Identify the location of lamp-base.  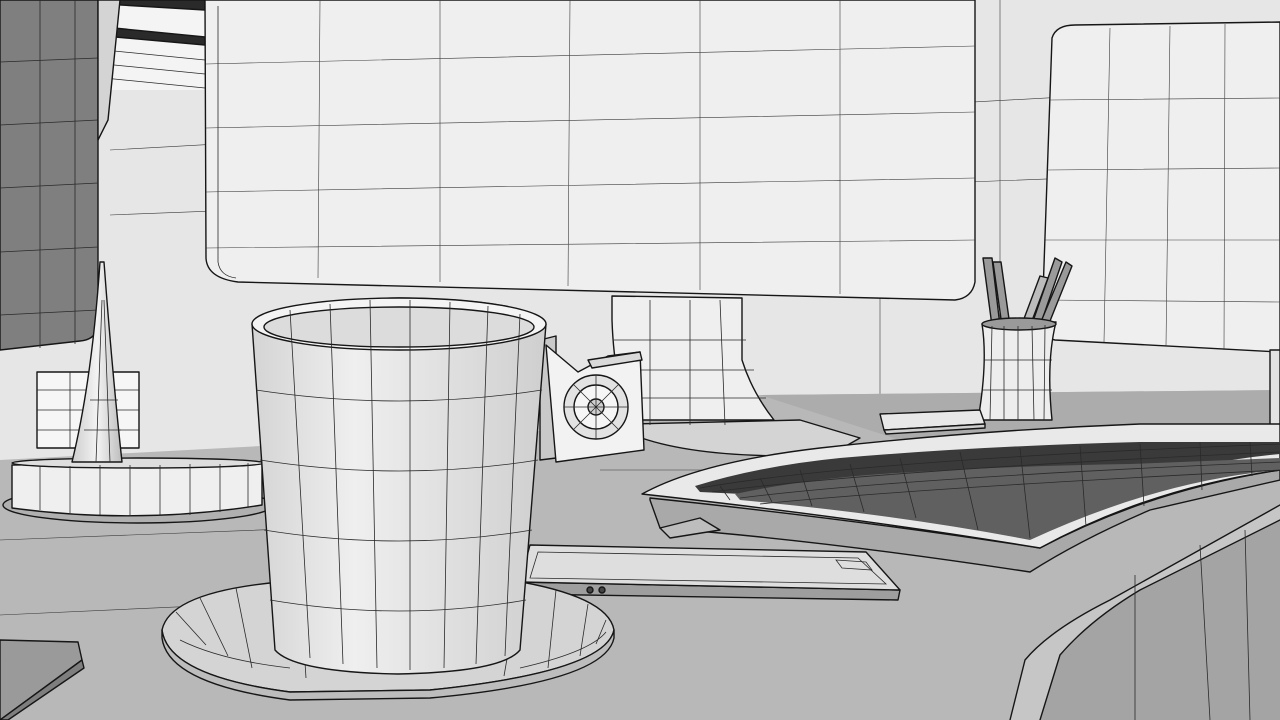
(138, 490).